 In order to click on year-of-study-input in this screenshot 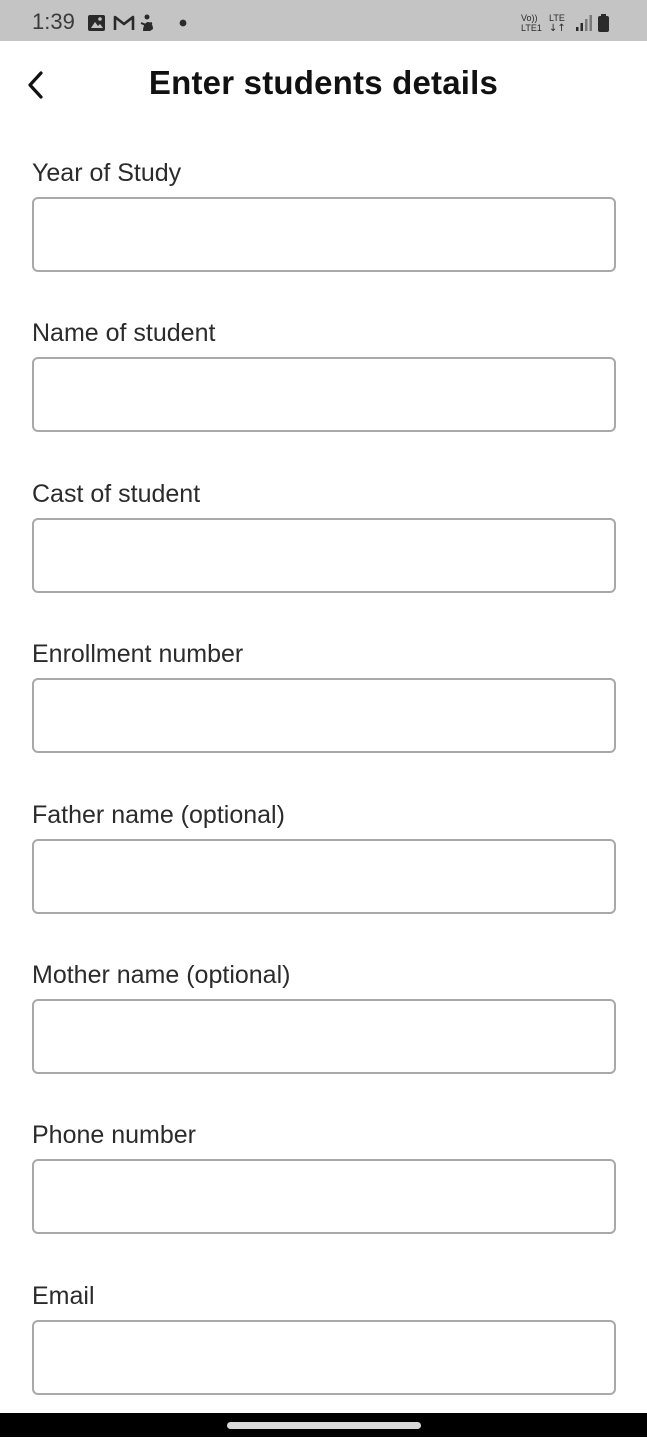, I will do `click(324, 234)`.